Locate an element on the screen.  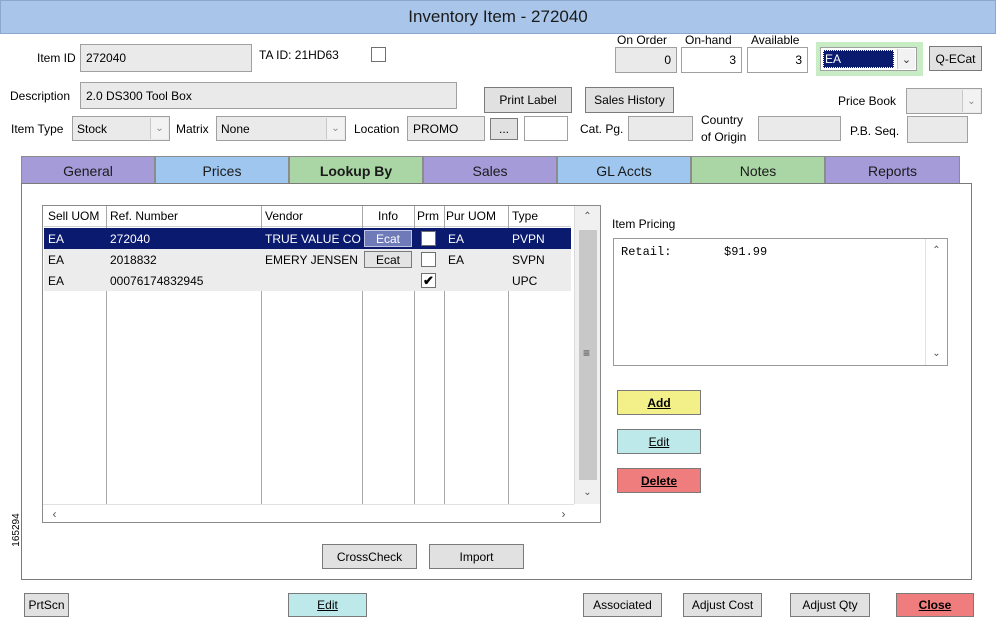
grid-horizontal-scrollbar: ‹ › is located at coordinates (308, 513).